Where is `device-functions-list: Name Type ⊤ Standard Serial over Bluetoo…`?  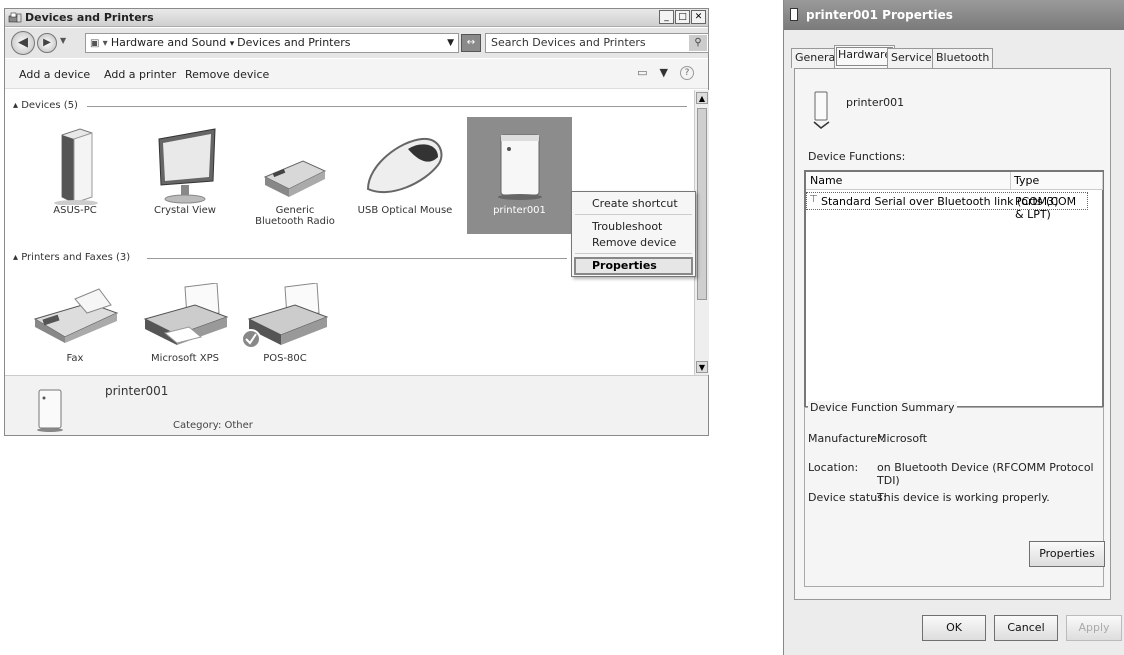 device-functions-list: Name Type ⊤ Standard Serial over Bluetoo… is located at coordinates (954, 289).